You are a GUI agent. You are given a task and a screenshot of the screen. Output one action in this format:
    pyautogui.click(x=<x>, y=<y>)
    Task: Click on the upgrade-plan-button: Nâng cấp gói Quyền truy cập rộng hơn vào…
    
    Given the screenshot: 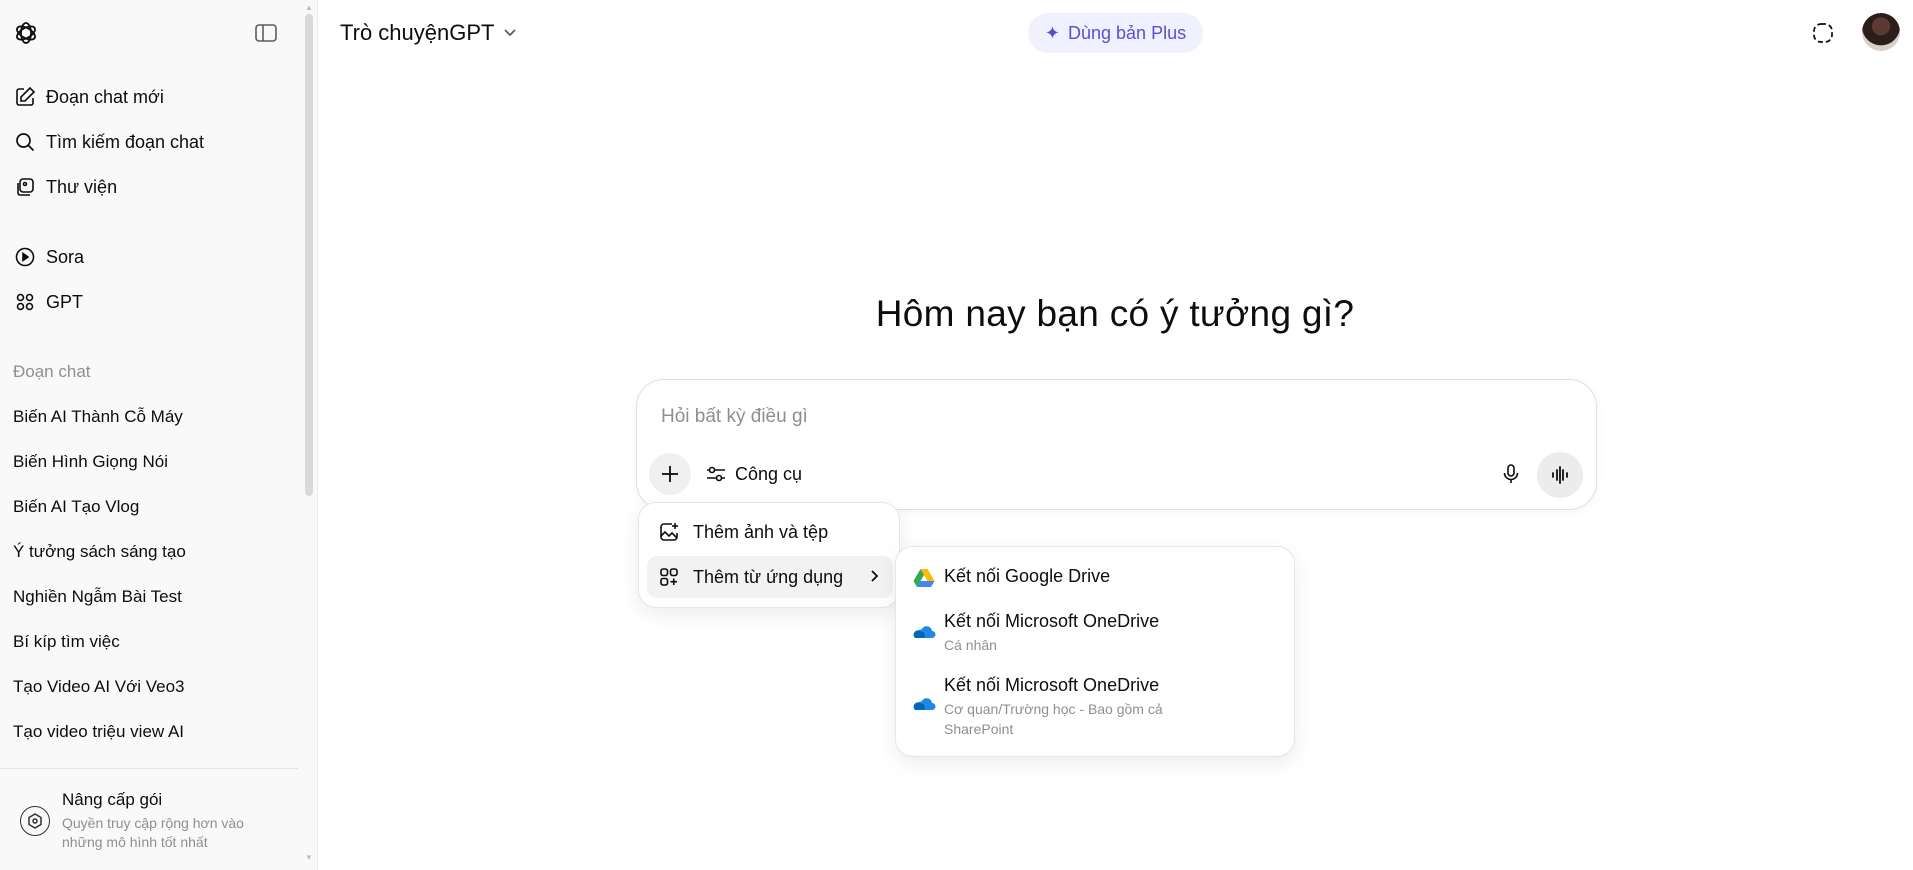 What is the action you would take?
    pyautogui.click(x=159, y=821)
    